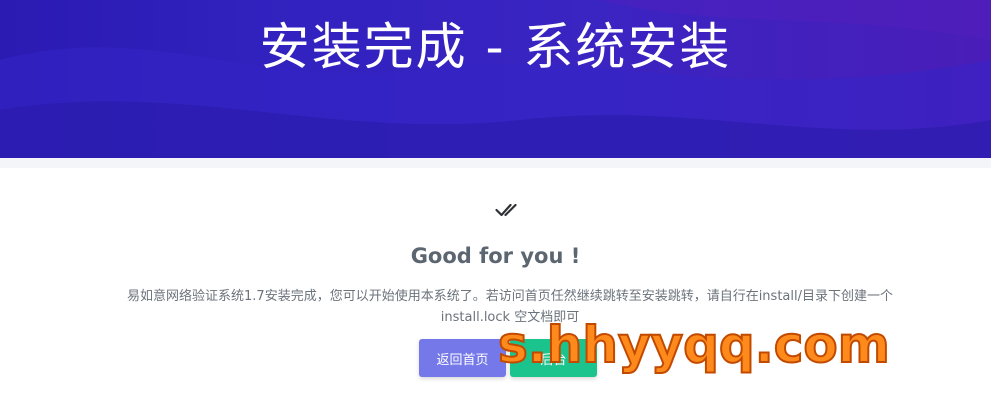 The height and width of the screenshot is (399, 991). Describe the element at coordinates (495, 47) in the screenshot. I see `page-title: 安装完成 - 系统安装` at that location.